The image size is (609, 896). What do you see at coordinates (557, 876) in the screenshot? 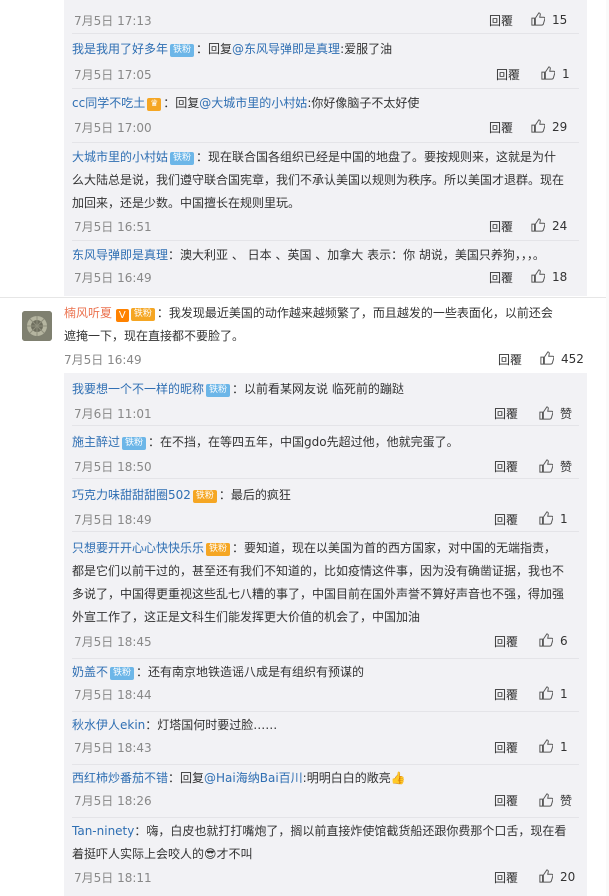
I see `like-button: 20` at bounding box center [557, 876].